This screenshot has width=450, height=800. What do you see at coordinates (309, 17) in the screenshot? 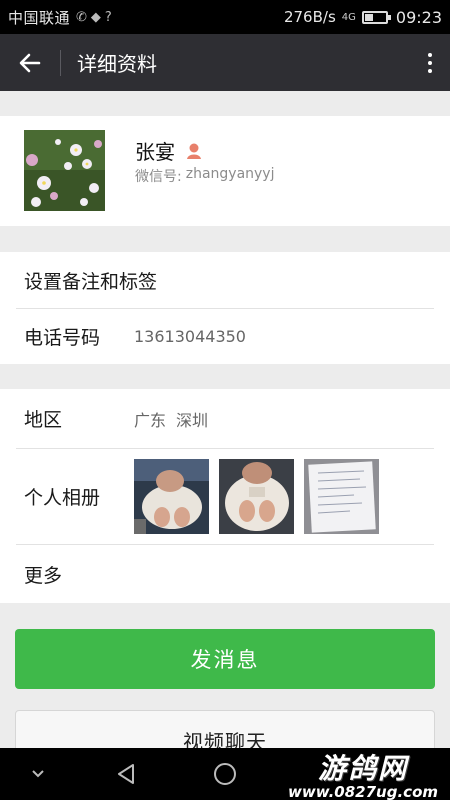
I see `network-speed: 276B/s` at bounding box center [309, 17].